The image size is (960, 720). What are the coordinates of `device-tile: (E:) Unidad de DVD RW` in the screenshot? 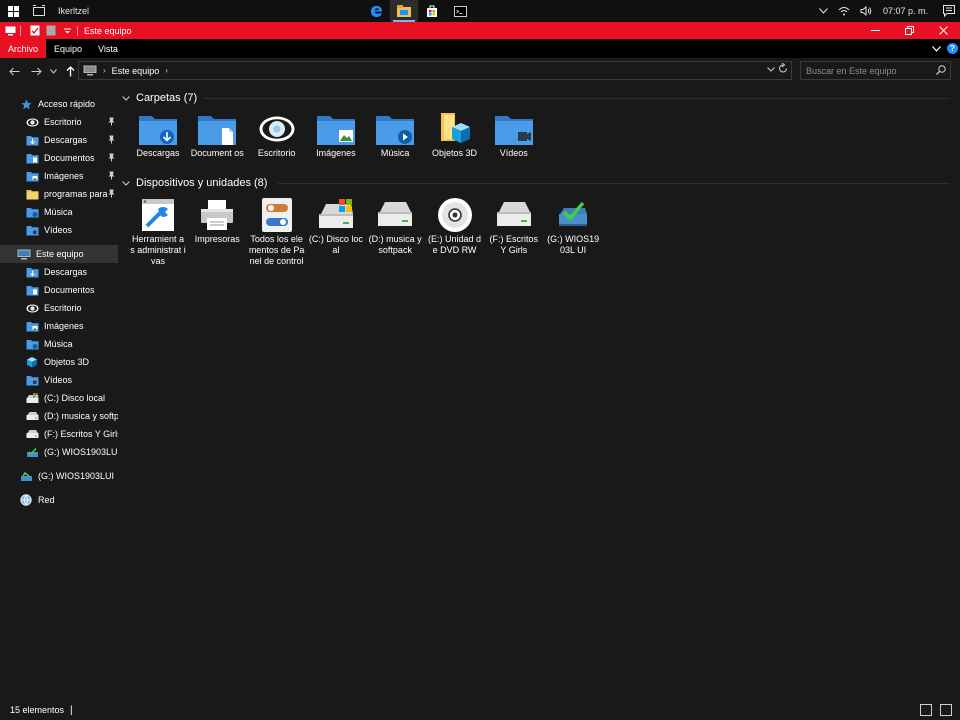 It's located at (455, 226).